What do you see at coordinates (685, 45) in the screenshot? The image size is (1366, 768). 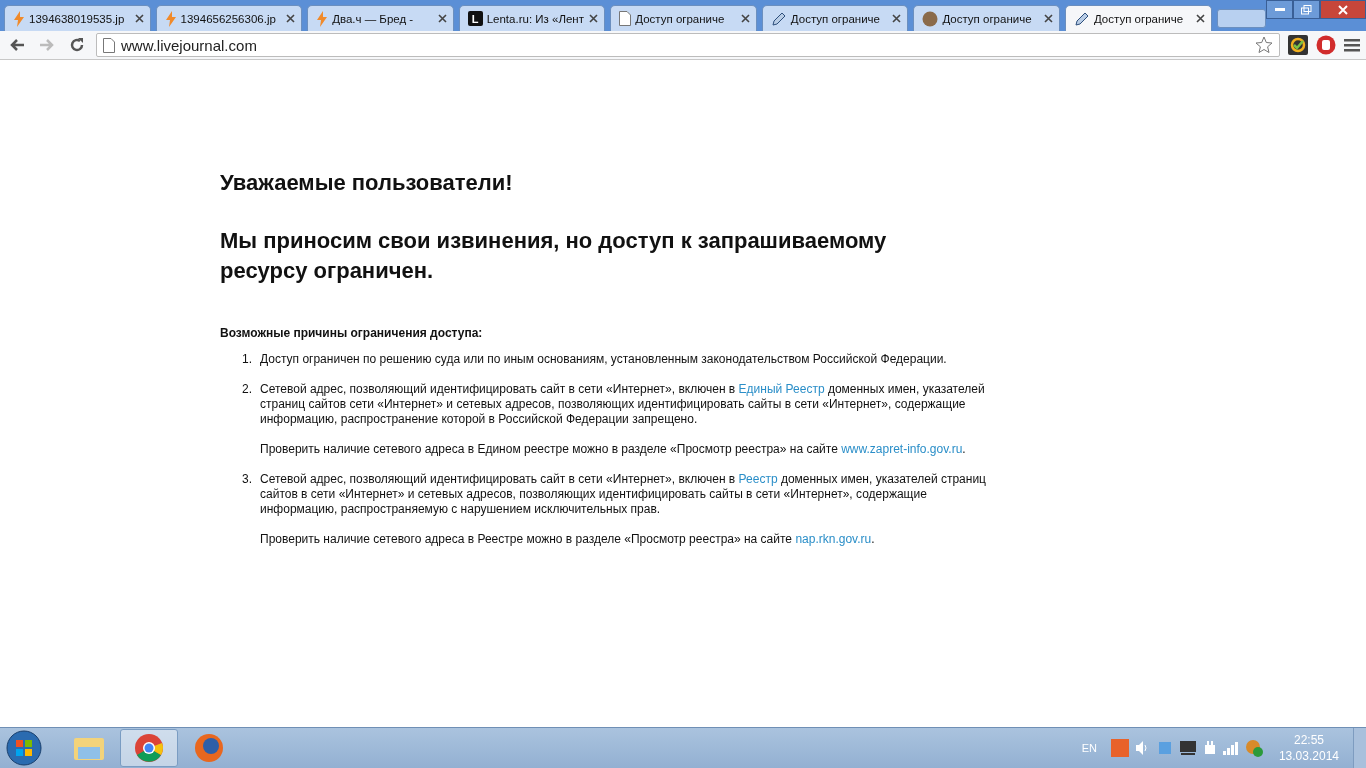 I see `url-input: www.livejournal.com` at bounding box center [685, 45].